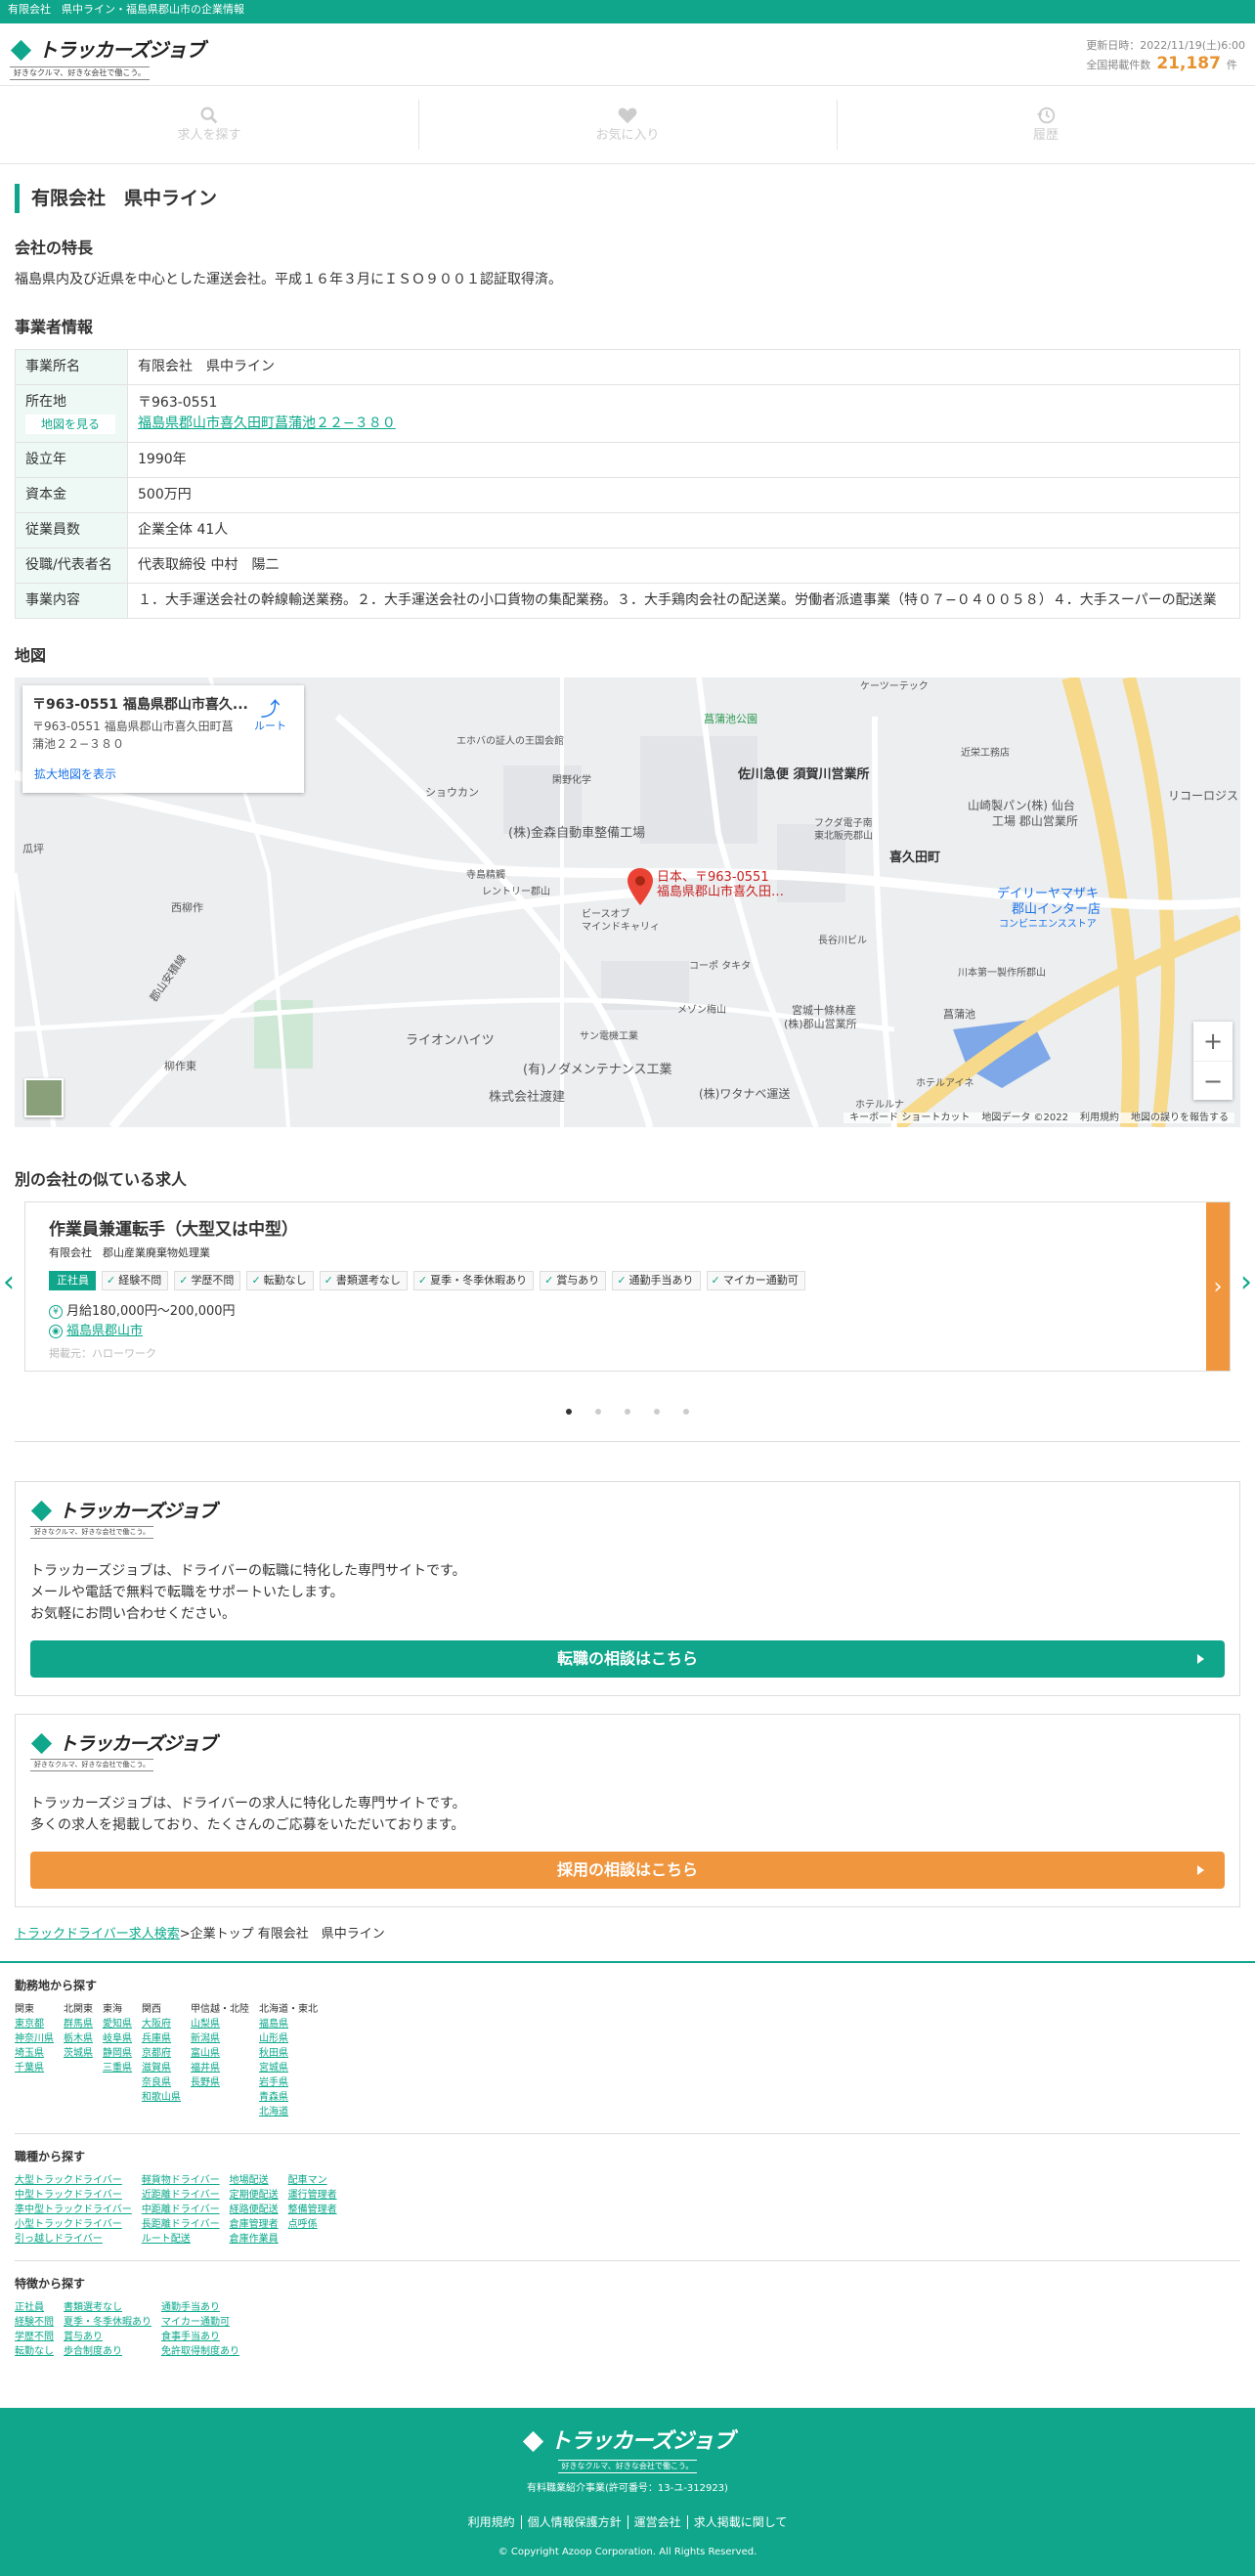 The image size is (1255, 2576). I want to click on footer-search-link: 北海道, so click(289, 2112).